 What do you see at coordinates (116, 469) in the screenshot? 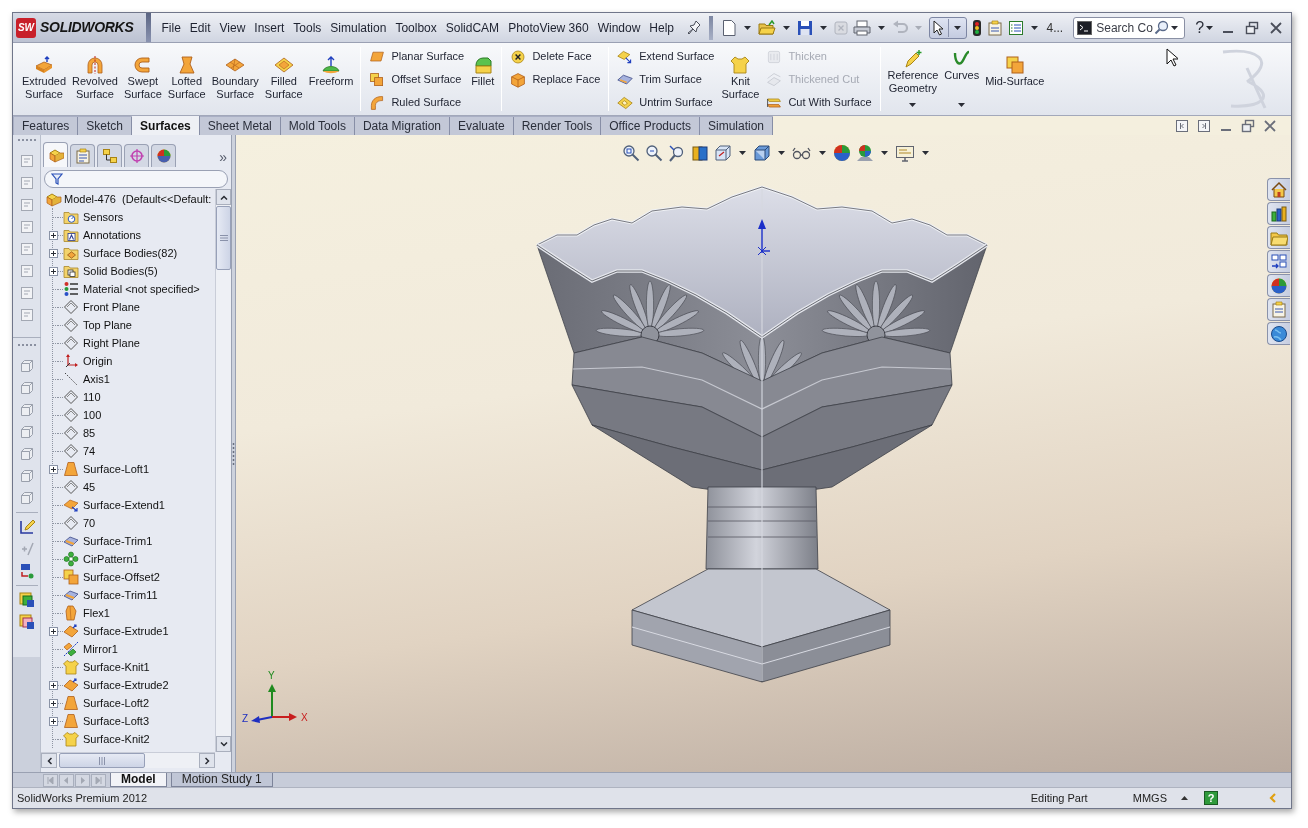
I see `tree-item: Surface-Loft1` at bounding box center [116, 469].